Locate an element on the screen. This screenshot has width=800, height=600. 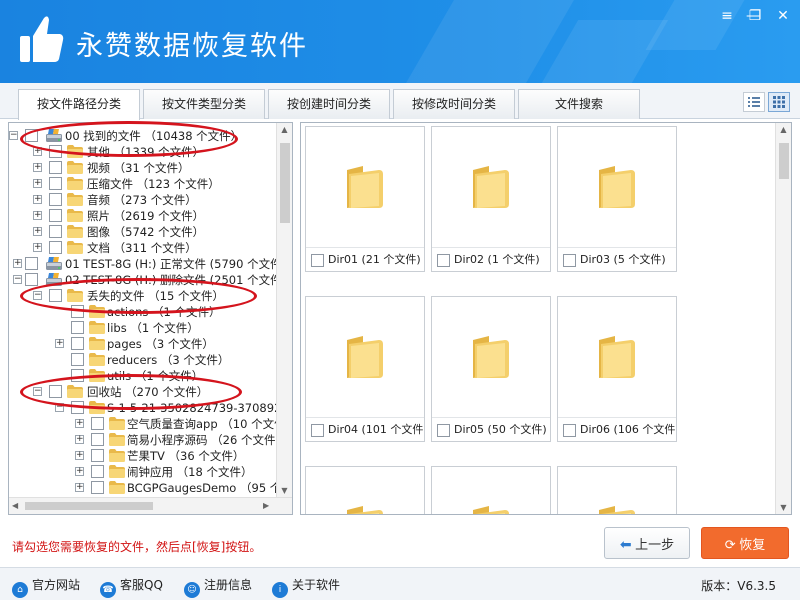
tree-node-label: 文档 （311 个文件） is located at coordinates (142, 248).